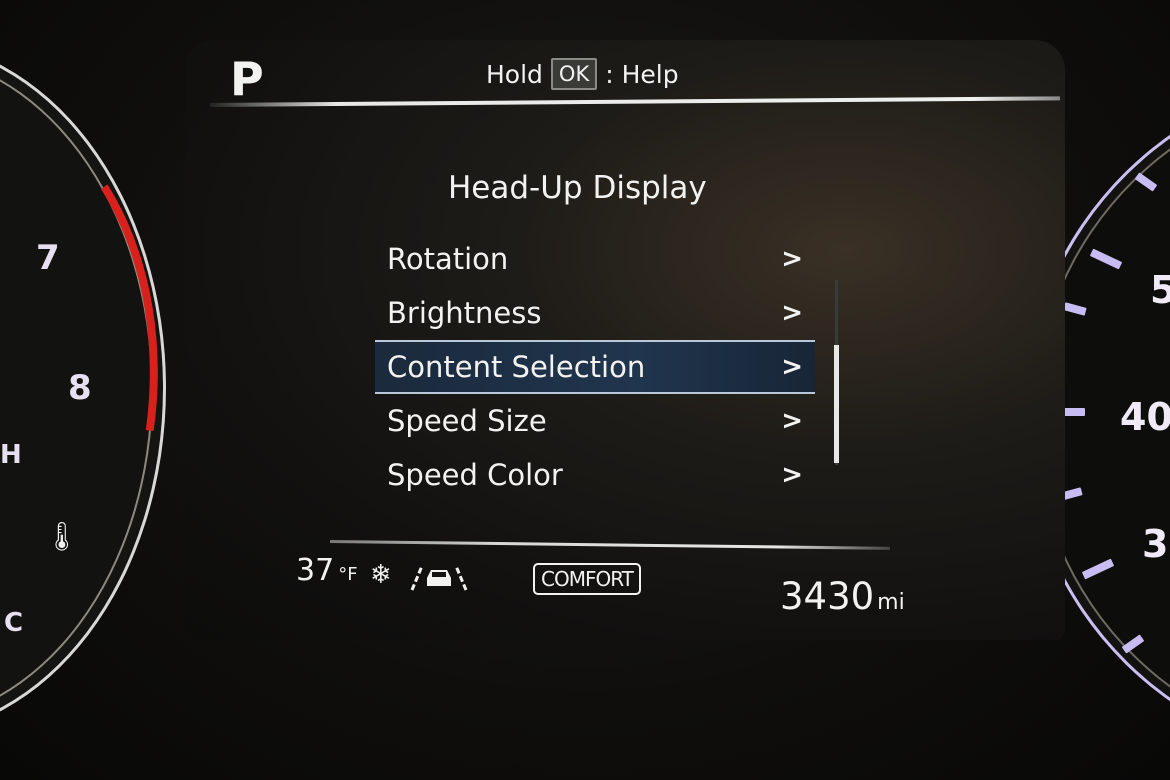 The width and height of the screenshot is (1170, 780). Describe the element at coordinates (836, 404) in the screenshot. I see `menu-scrollbar-thumb` at that location.